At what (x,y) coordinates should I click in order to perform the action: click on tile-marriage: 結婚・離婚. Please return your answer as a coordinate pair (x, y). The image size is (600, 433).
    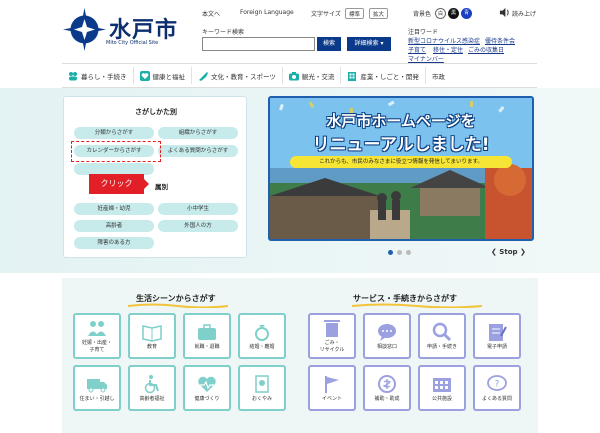
    Looking at the image, I should click on (262, 336).